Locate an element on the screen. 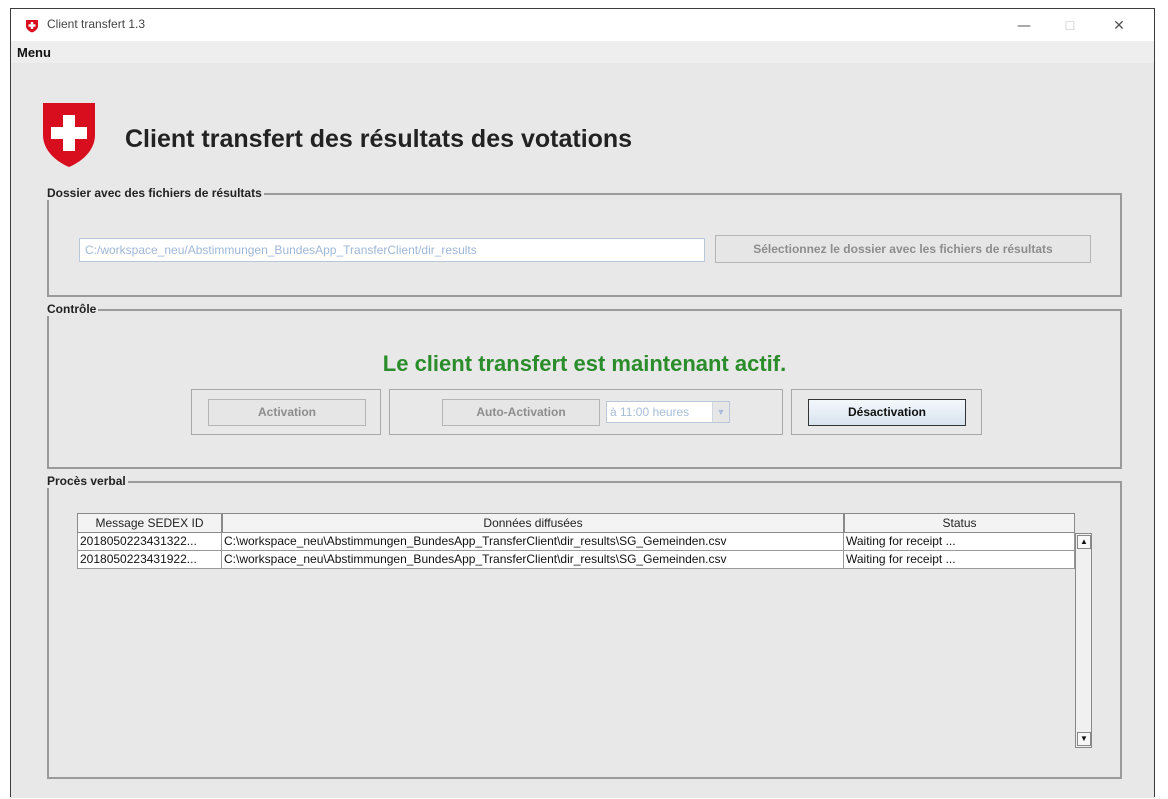 The height and width of the screenshot is (799, 1168). activation-panel: Activation is located at coordinates (286, 412).